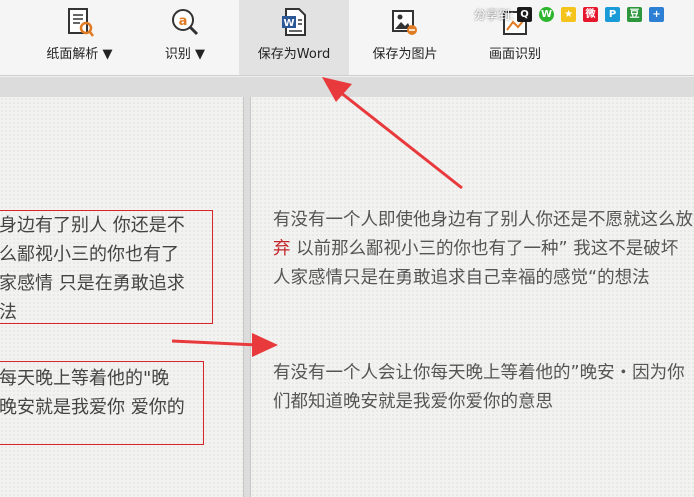 Image resolution: width=694 pixels, height=497 pixels. I want to click on qq-icon: Q, so click(525, 14).